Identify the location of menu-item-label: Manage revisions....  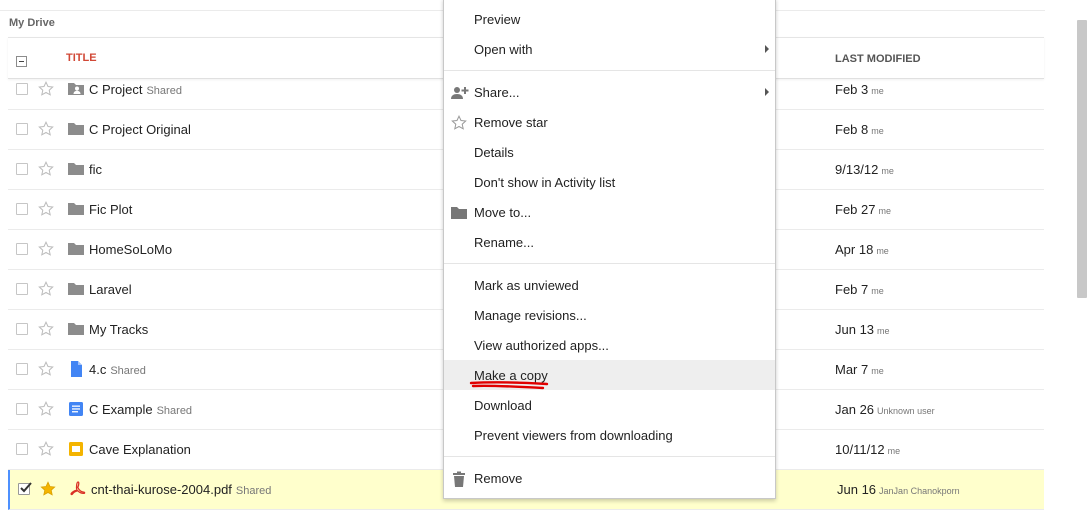
(530, 315).